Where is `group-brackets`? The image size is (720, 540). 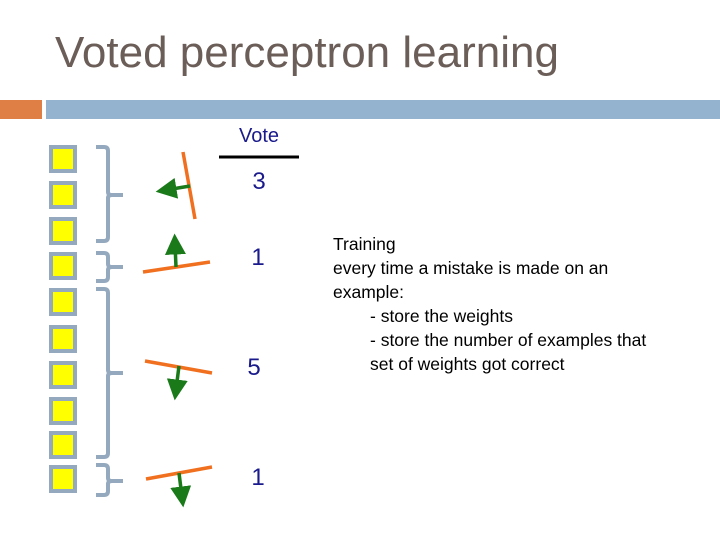 group-brackets is located at coordinates (109, 321).